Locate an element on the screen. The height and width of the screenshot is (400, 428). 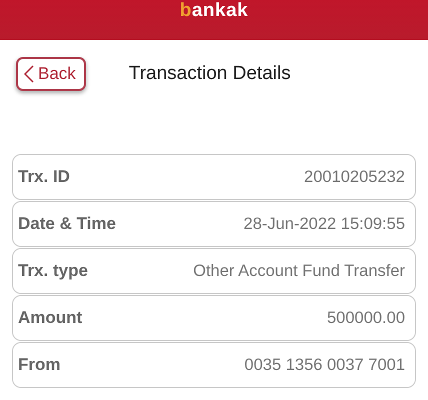
detail-label: From is located at coordinates (39, 365).